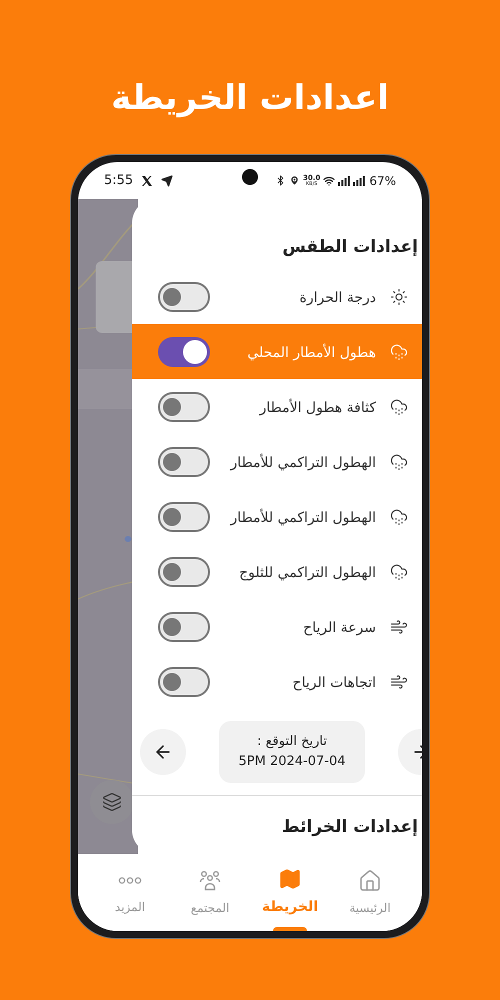 Image resolution: width=500 pixels, height=1000 pixels. Describe the element at coordinates (329, 180) in the screenshot. I see `wifi-icon` at that location.